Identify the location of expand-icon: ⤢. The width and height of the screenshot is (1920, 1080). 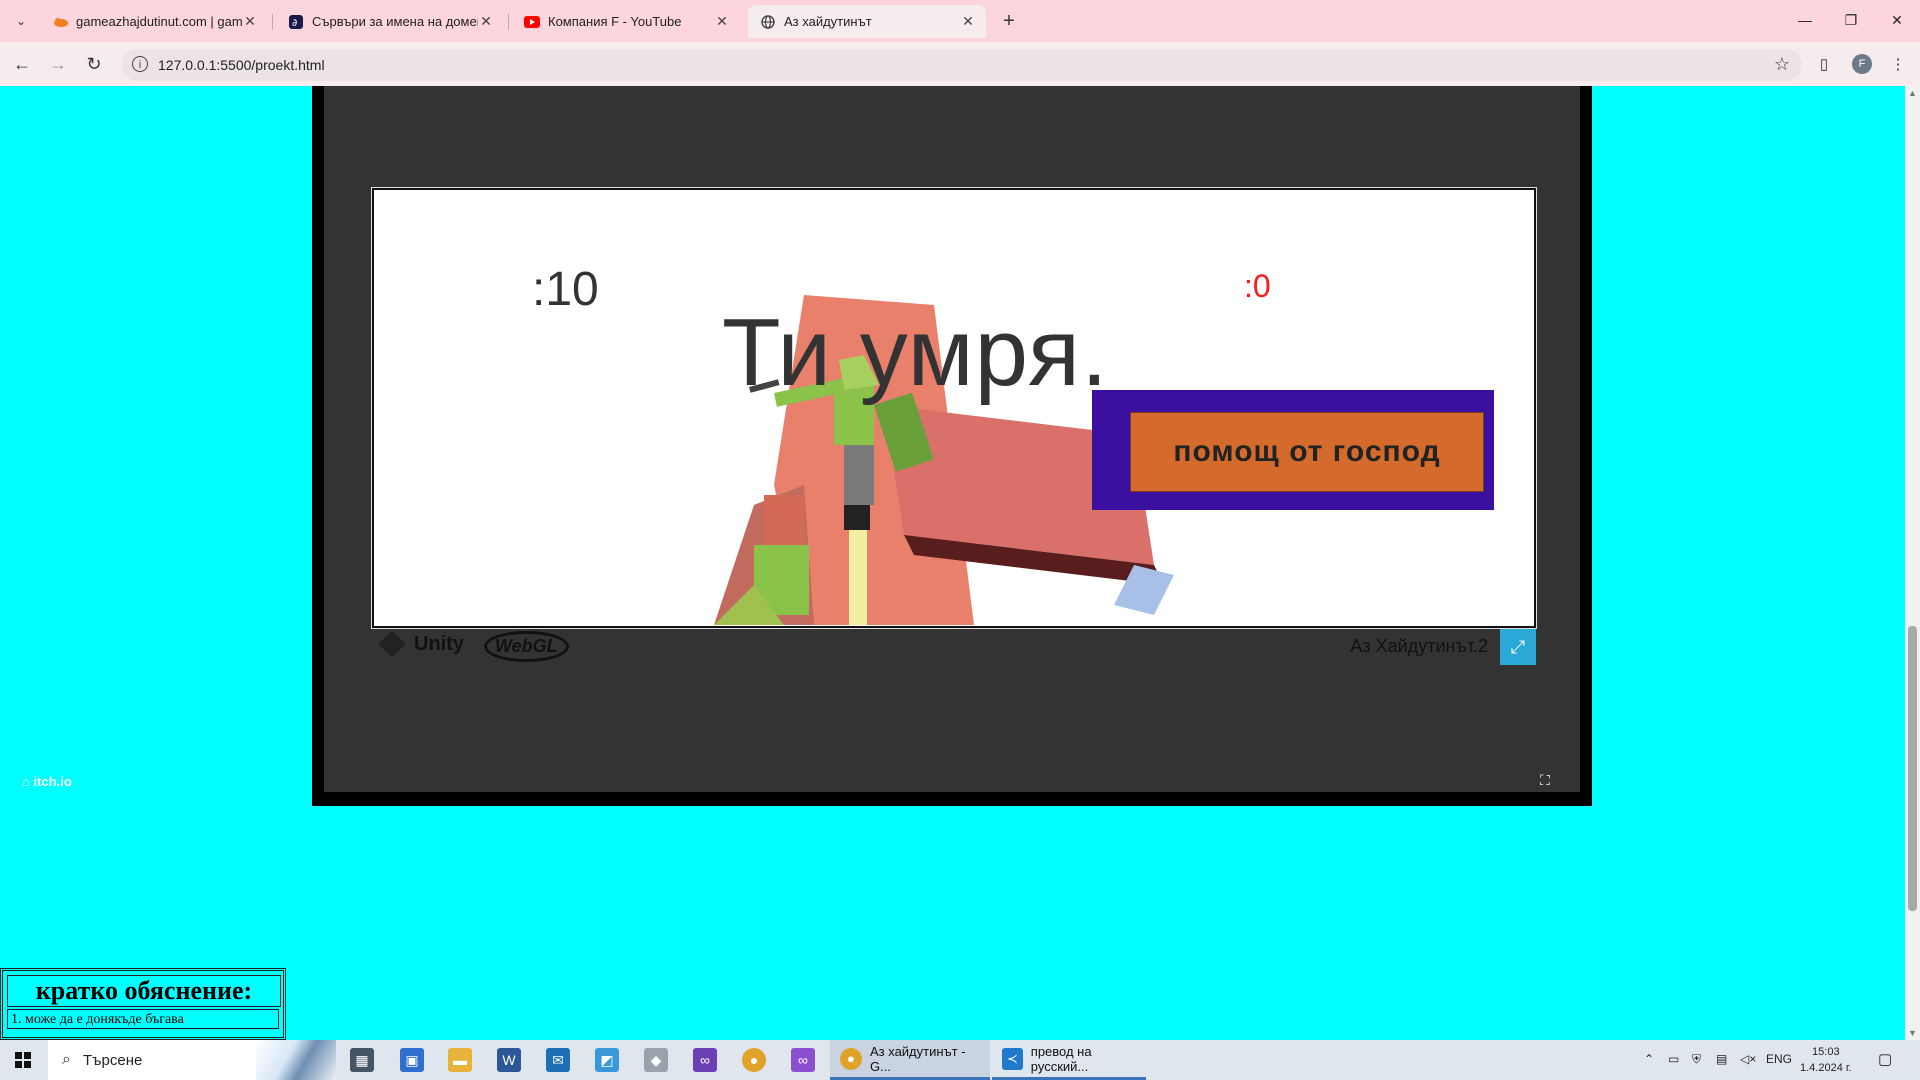
(1518, 646).